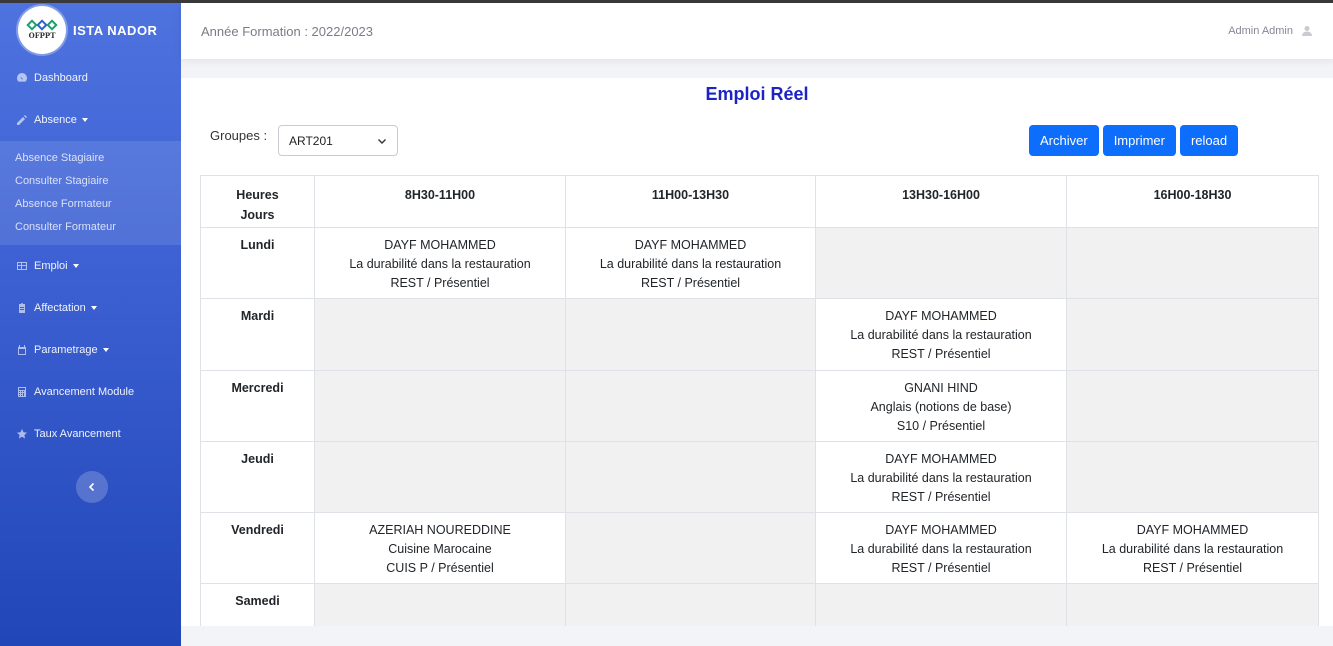 This screenshot has height=646, width=1333. I want to click on heures-label: Heures, so click(257, 195).